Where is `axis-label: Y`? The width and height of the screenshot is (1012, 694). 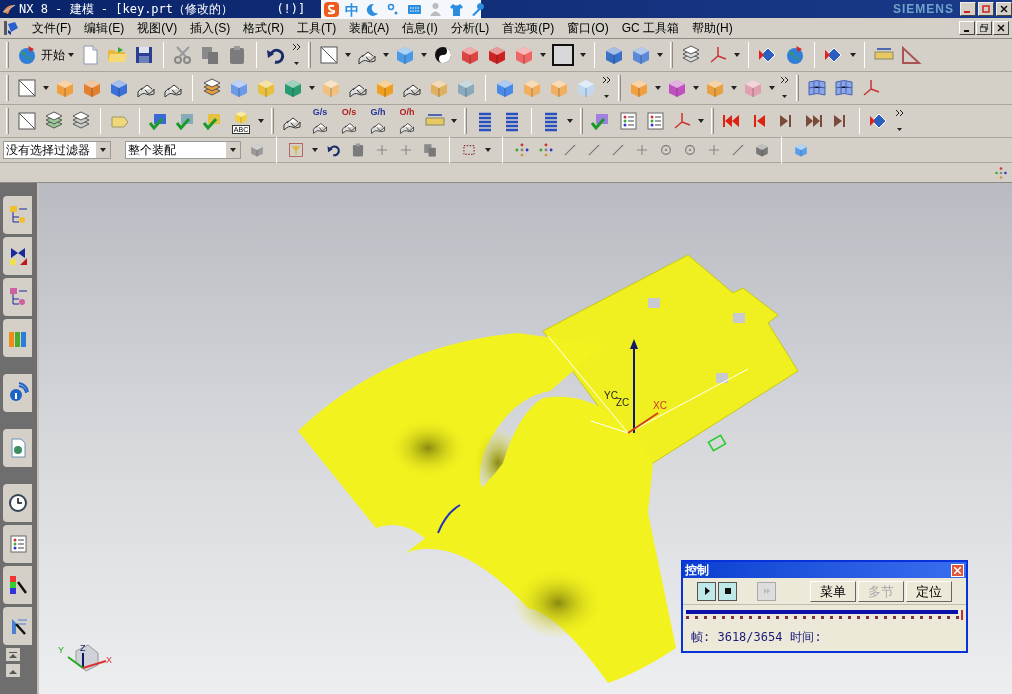
axis-label: Y is located at coordinates (61, 650).